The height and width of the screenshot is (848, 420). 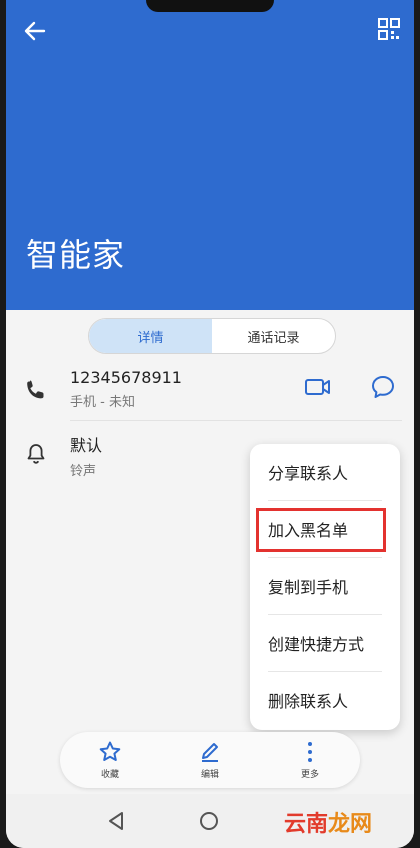 I want to click on highlight-box, so click(x=321, y=530).